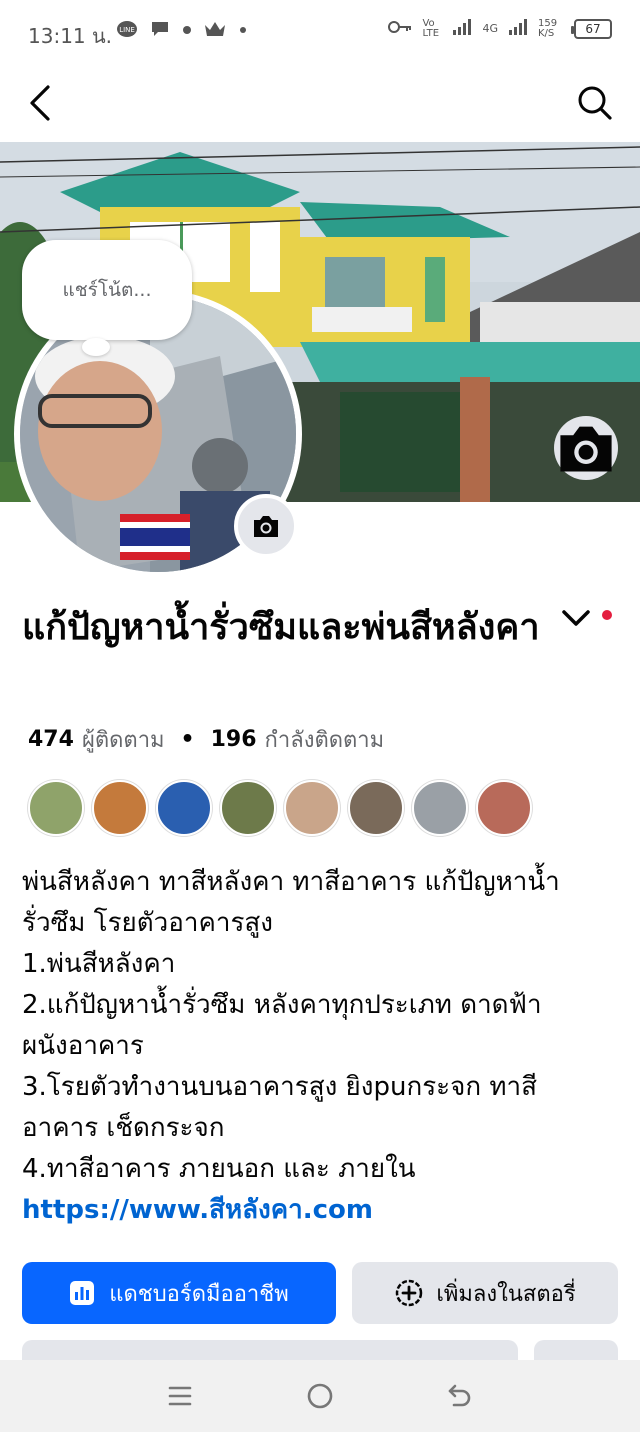  What do you see at coordinates (82, 1293) in the screenshot?
I see `dashboard-chart-icon` at bounding box center [82, 1293].